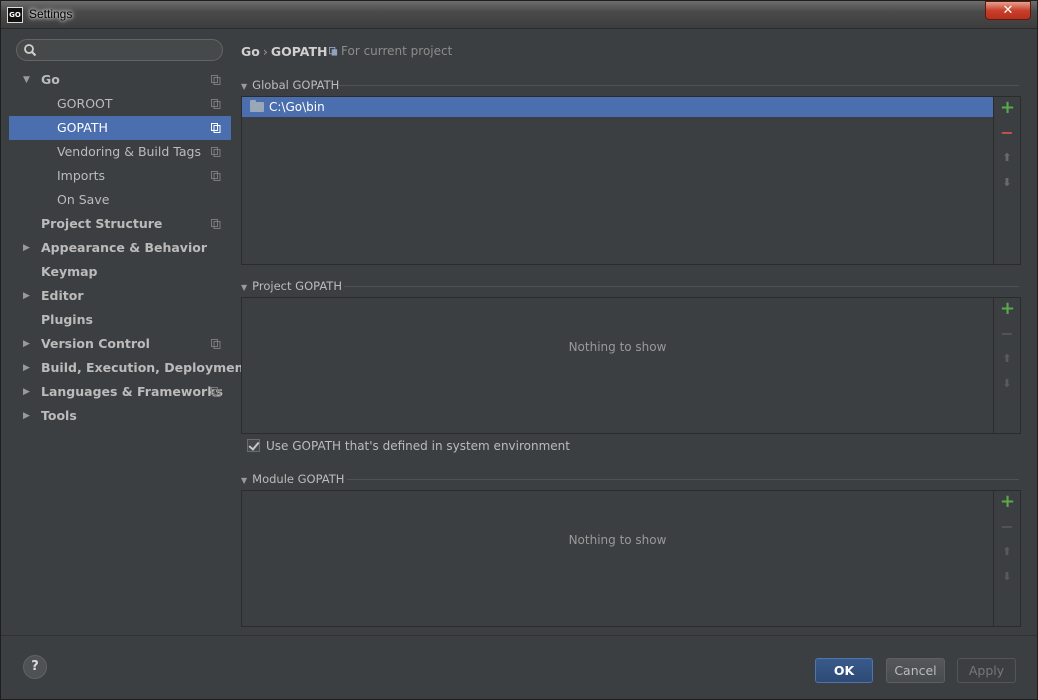 The image size is (1038, 700). What do you see at coordinates (617, 558) in the screenshot?
I see `module-gopath-list: Nothing to show` at bounding box center [617, 558].